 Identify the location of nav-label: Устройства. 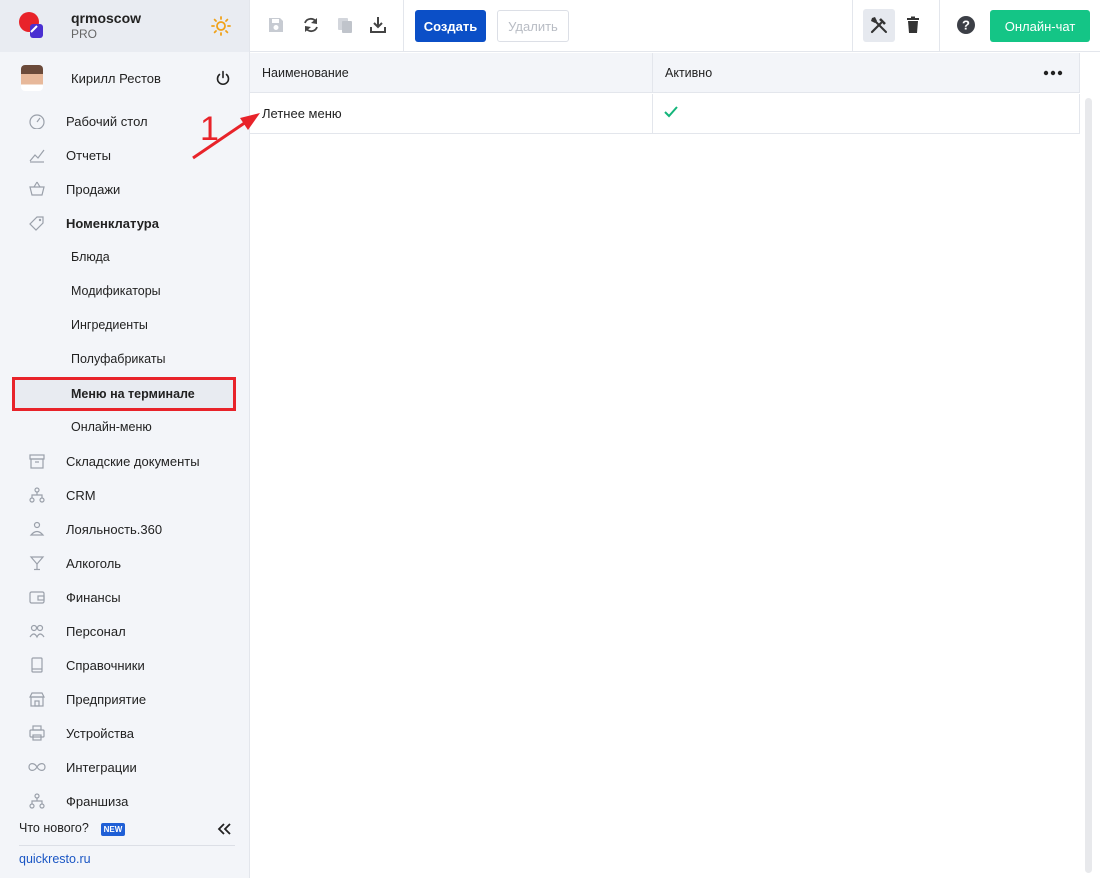
(100, 733).